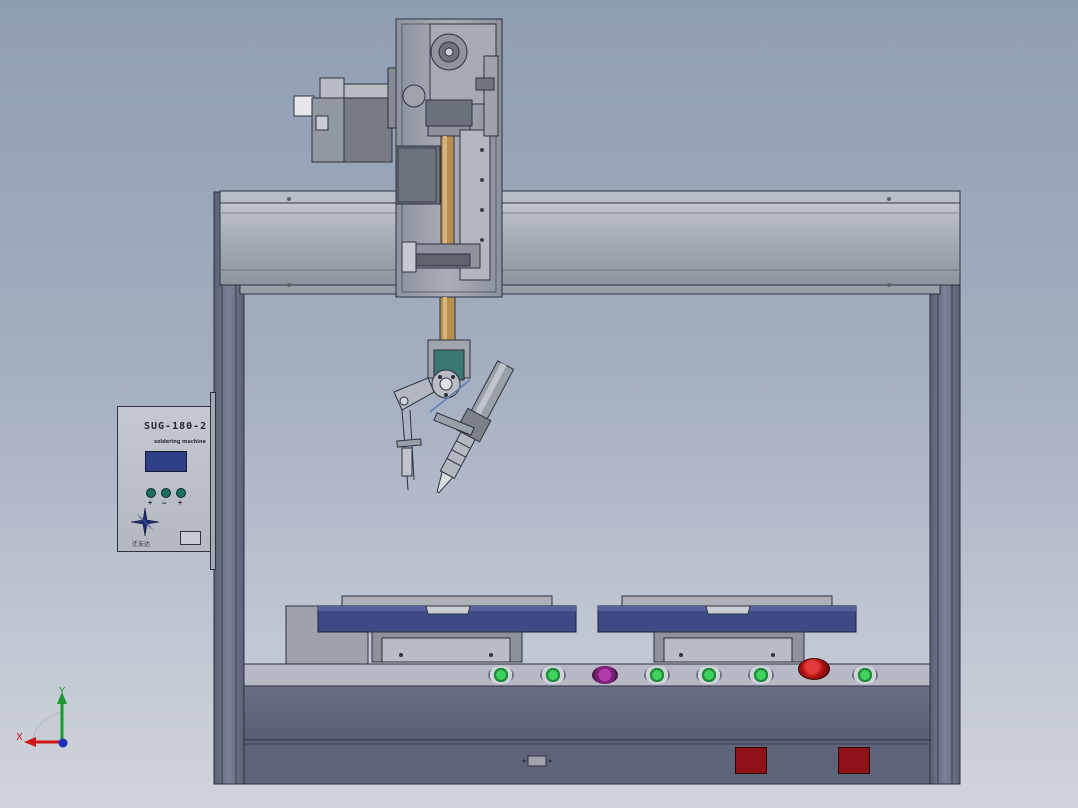 The width and height of the screenshot is (1078, 808). I want to click on model-label: SUG-180-2, so click(176, 426).